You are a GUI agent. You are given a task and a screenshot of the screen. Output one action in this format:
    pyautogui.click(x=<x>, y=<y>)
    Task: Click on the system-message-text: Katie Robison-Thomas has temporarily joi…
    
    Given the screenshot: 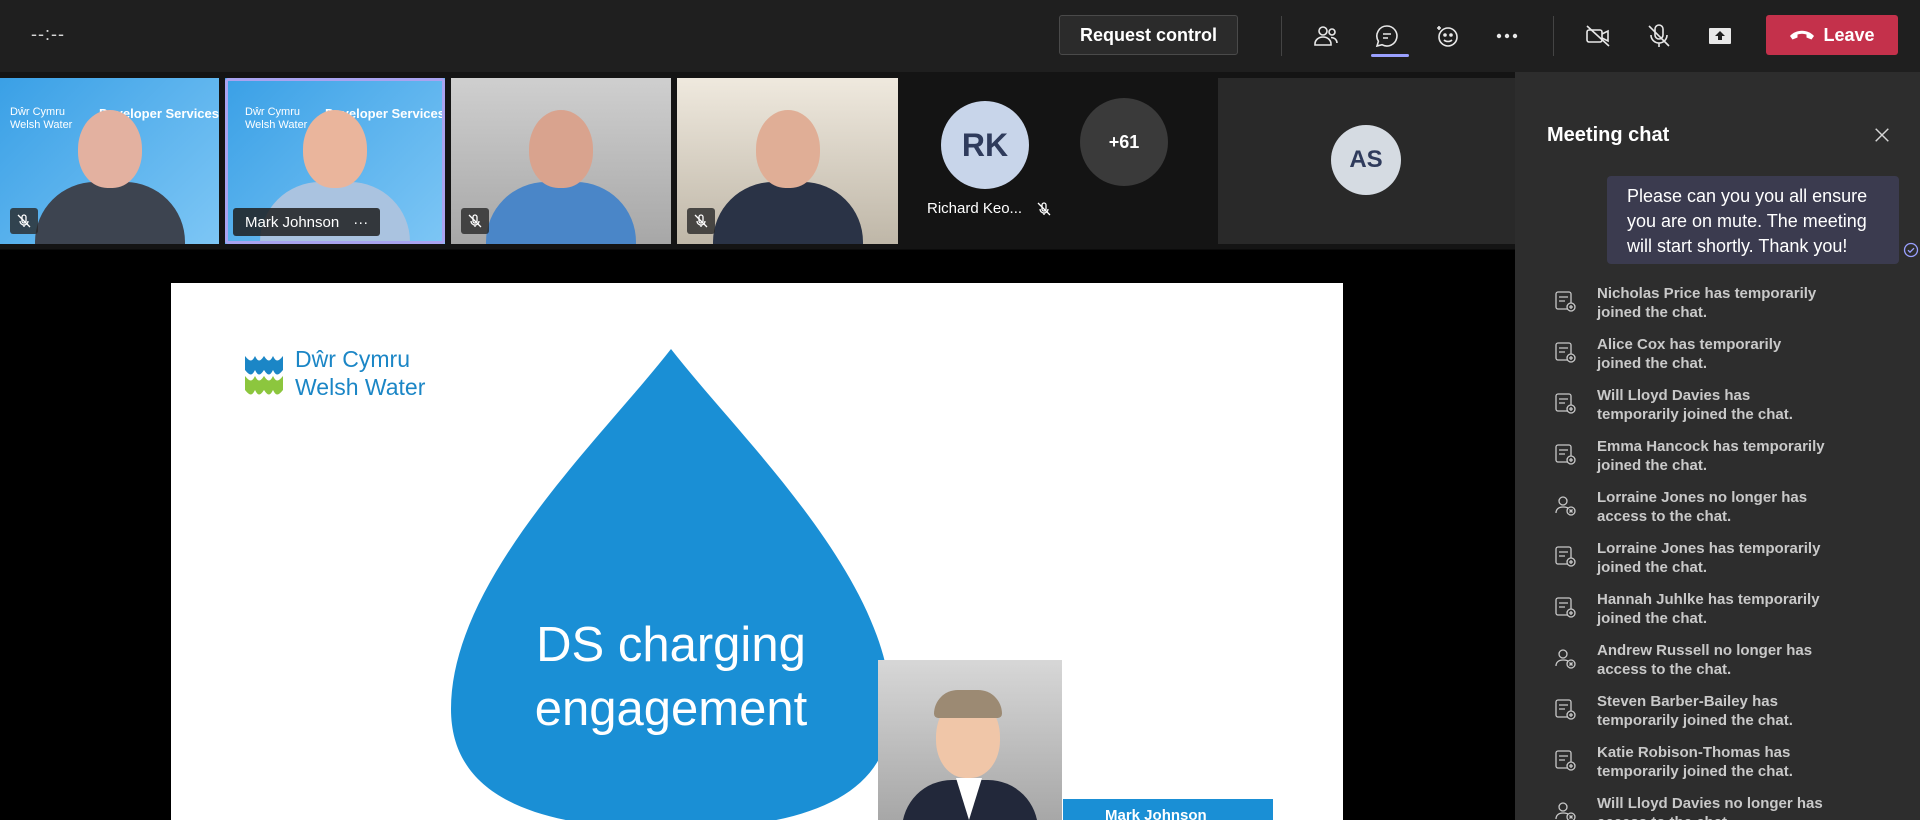 What is the action you would take?
    pyautogui.click(x=1695, y=762)
    